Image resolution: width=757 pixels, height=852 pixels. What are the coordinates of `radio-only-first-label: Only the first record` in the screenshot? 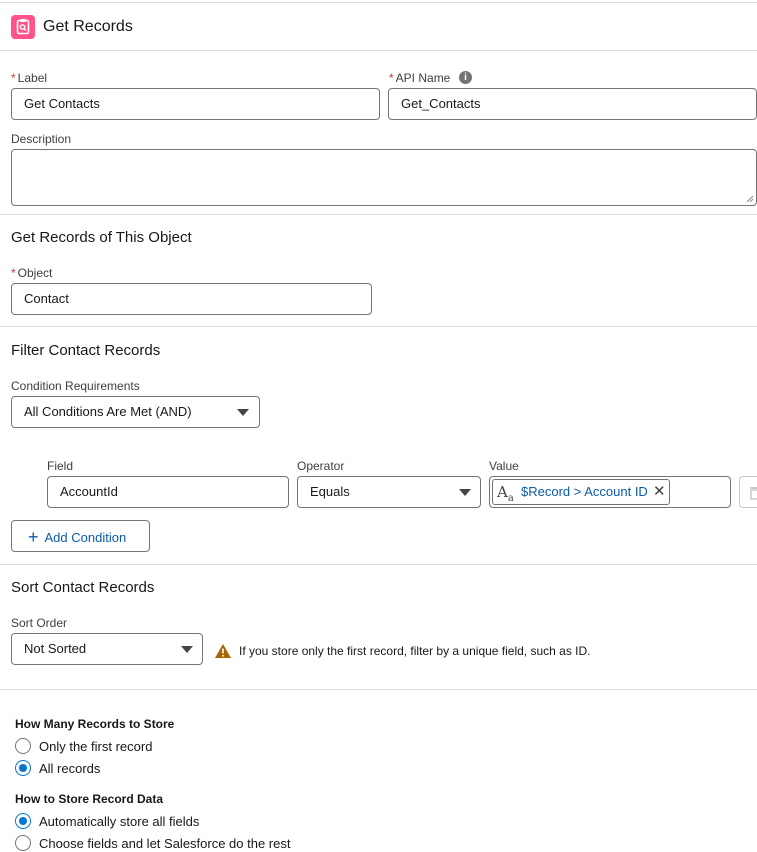 It's located at (96, 746).